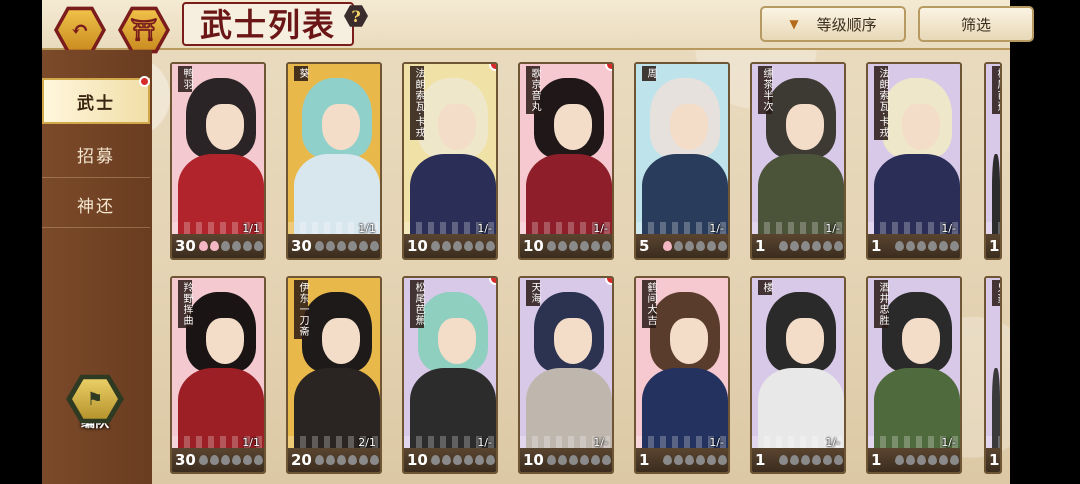 Image resolution: width=1080 pixels, height=484 pixels. What do you see at coordinates (96, 100) in the screenshot?
I see `sidebar-item-samurai: 武士` at bounding box center [96, 100].